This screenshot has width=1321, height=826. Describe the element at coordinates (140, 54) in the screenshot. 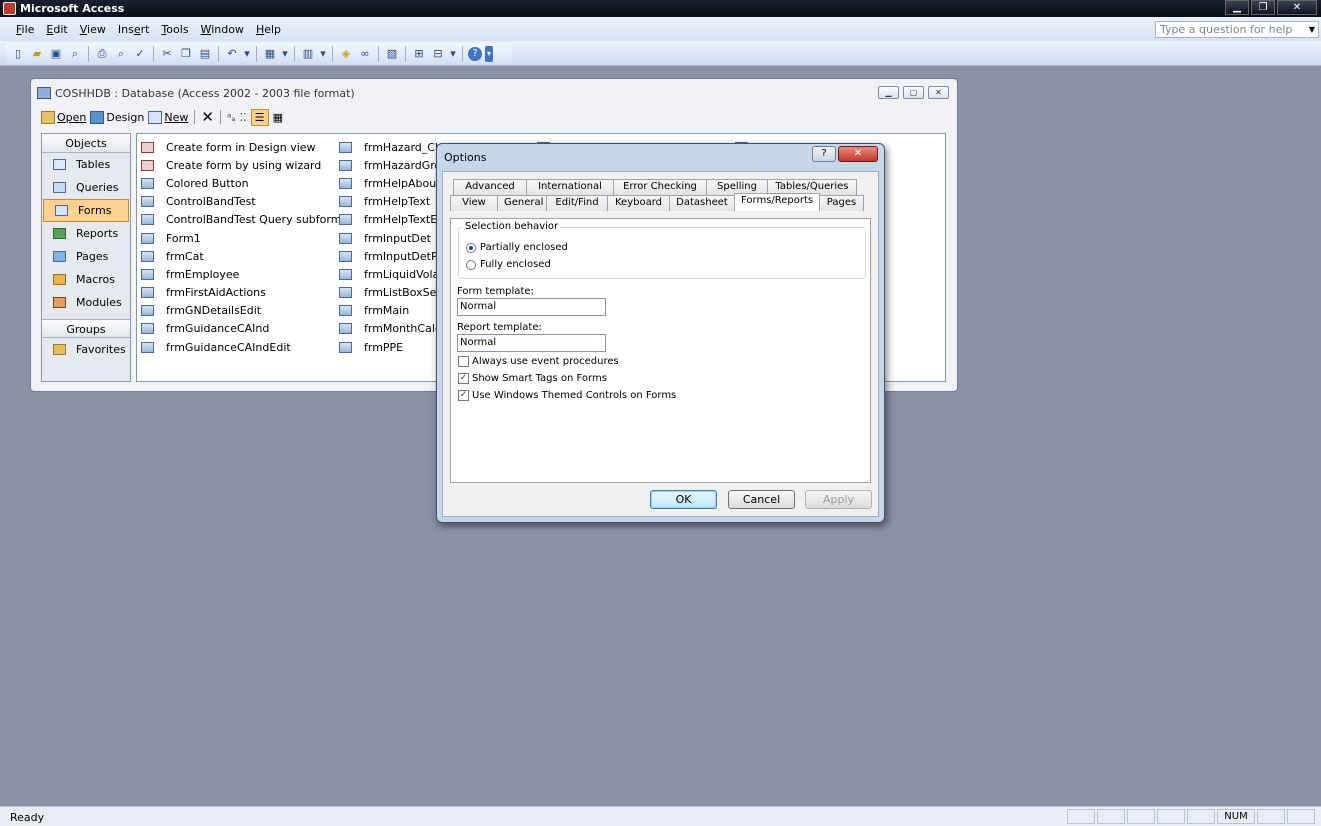

I see `spelling-icon: ✓` at that location.